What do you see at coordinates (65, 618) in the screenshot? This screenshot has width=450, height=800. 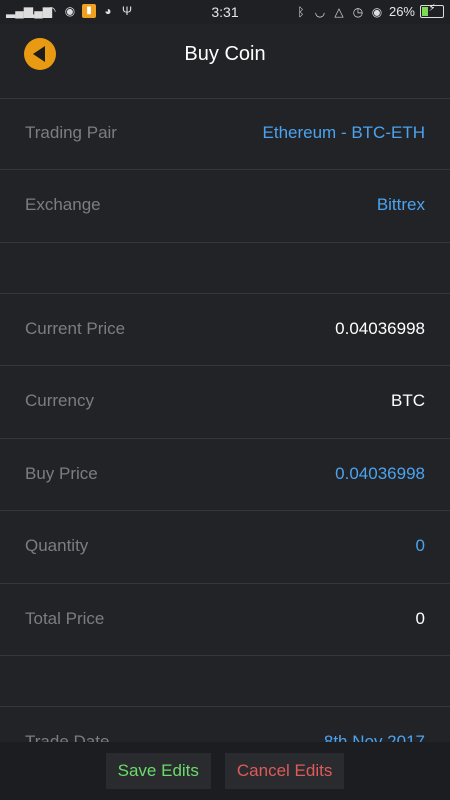 I see `total-price-label: Total Price` at bounding box center [65, 618].